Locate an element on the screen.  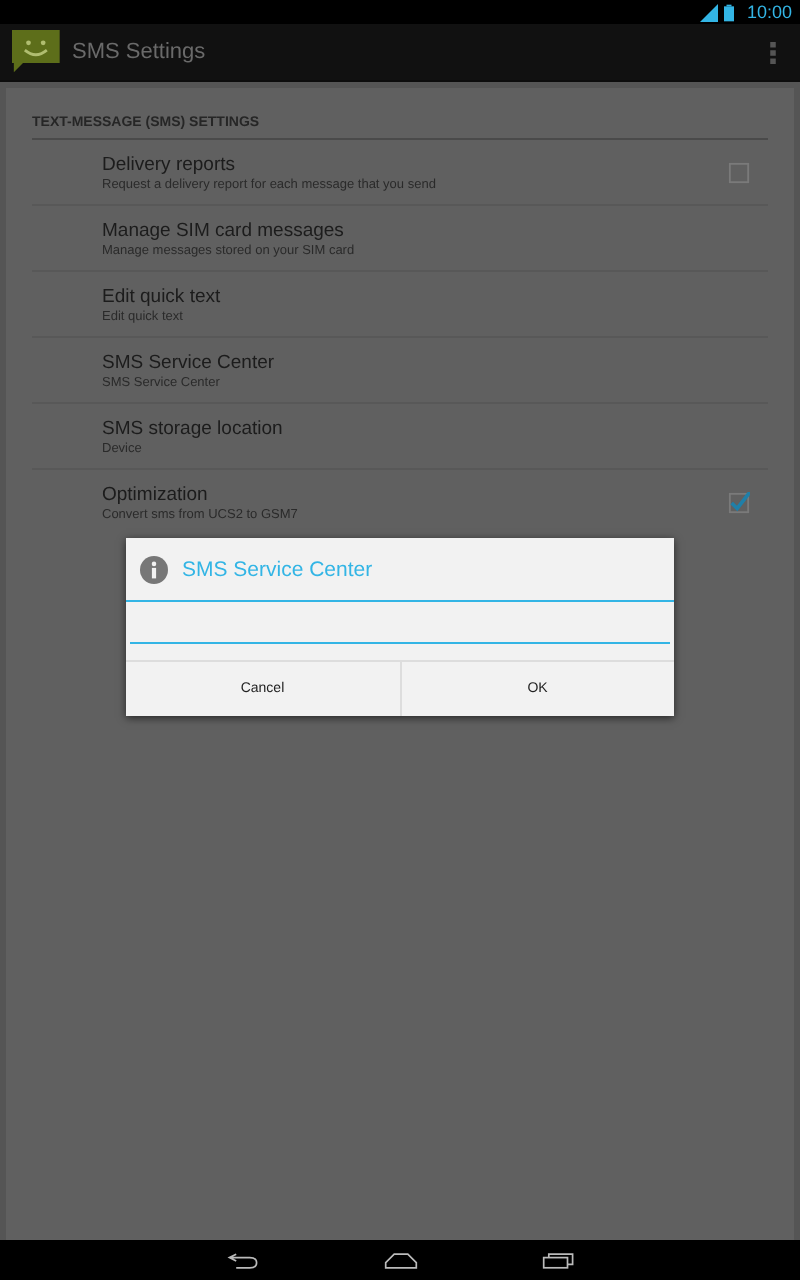
setting-title: SMS storage location is located at coordinates (193, 428).